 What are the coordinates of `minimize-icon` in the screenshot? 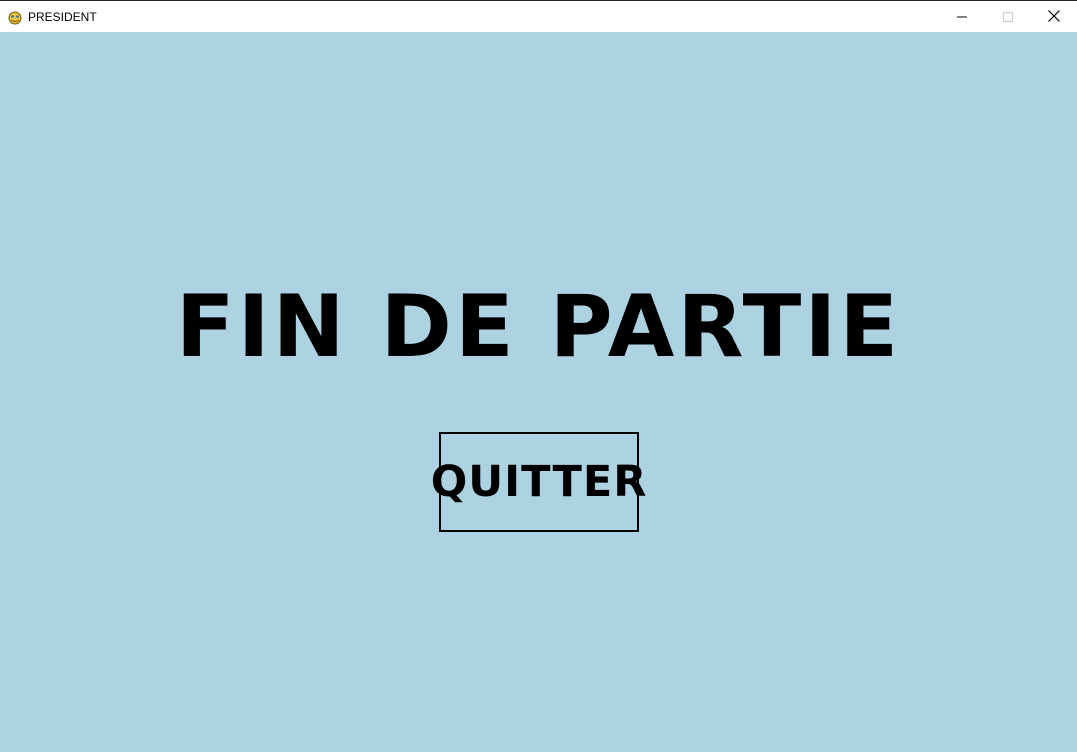 It's located at (962, 16).